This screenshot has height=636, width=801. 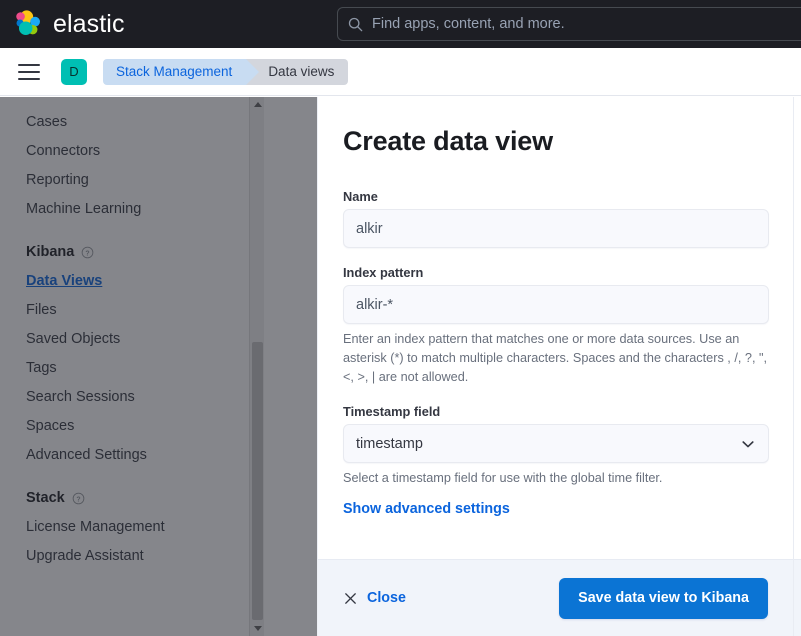 I want to click on space-avatar: D, so click(x=74, y=71).